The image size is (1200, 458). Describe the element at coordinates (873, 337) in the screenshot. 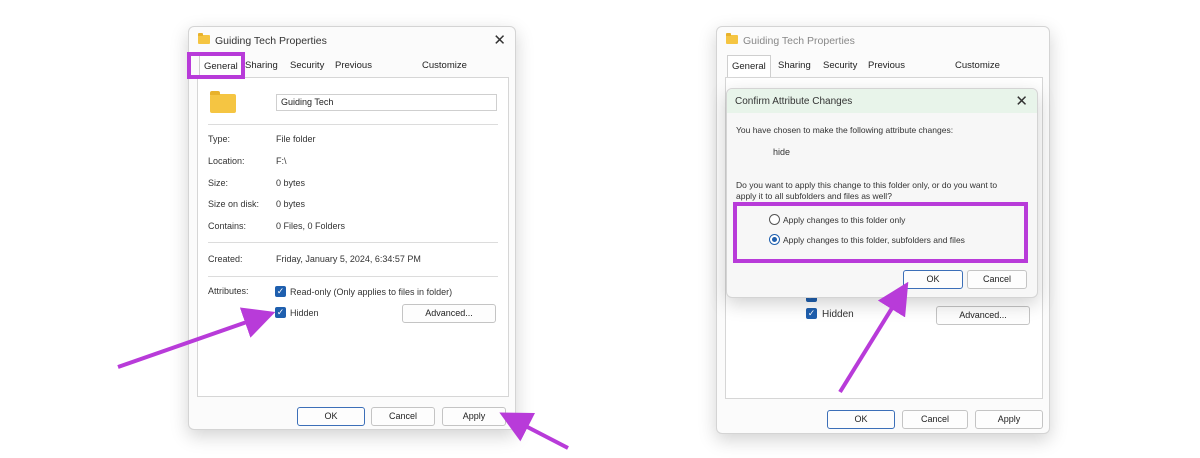

I see `arrow-to-dialog-ok` at that location.